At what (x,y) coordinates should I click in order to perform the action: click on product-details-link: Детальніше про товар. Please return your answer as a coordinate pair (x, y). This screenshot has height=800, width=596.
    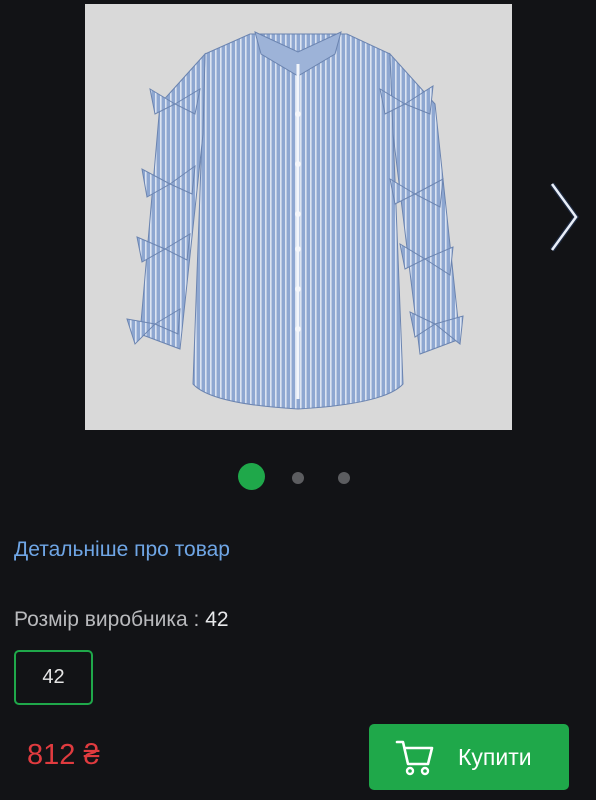
    Looking at the image, I should click on (122, 550).